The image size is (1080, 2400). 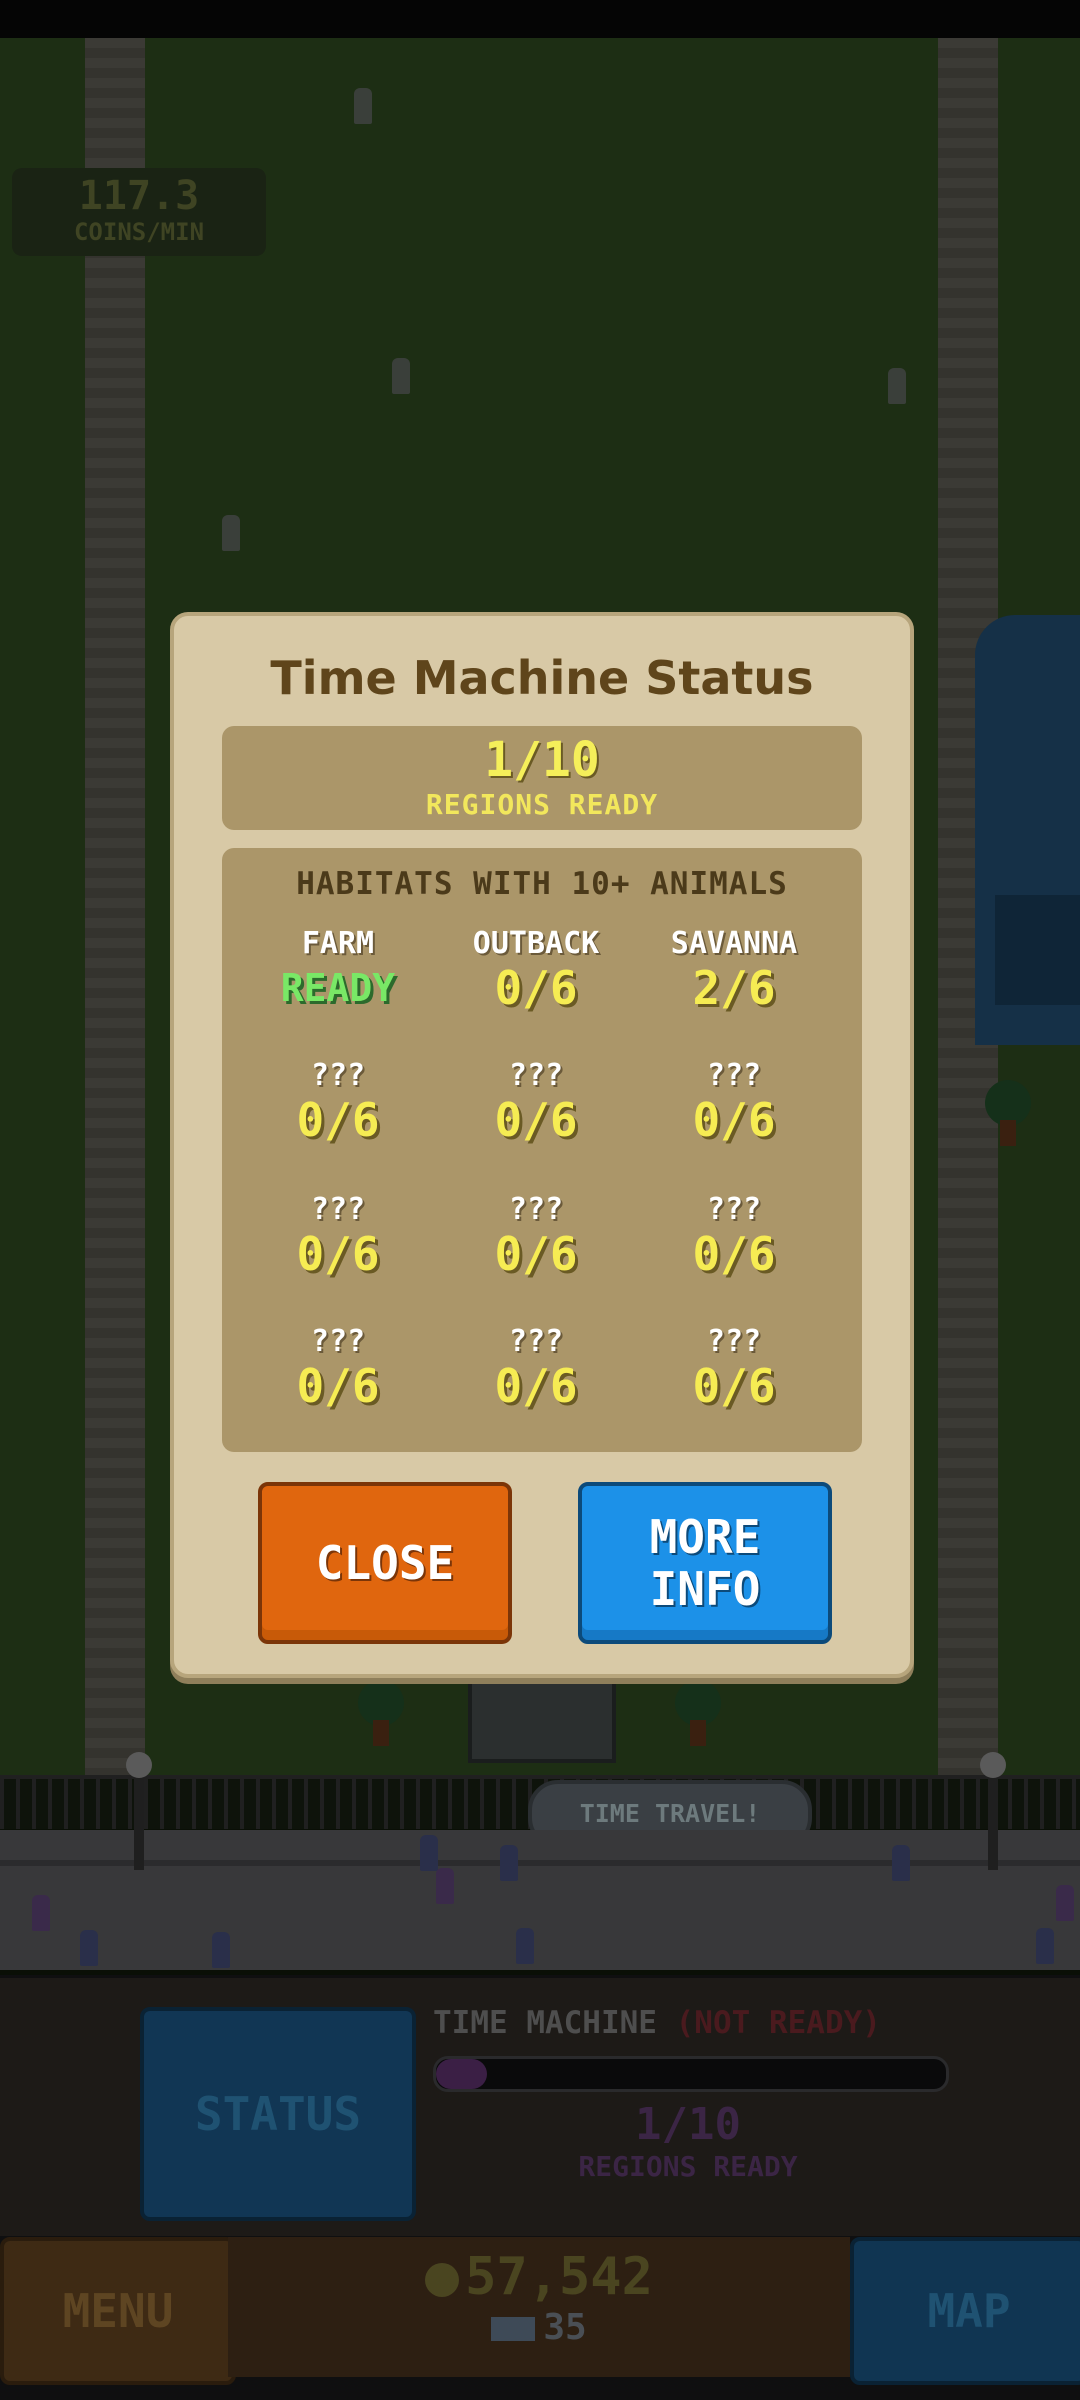 I want to click on regions-ready-box: 1/10 REGIONS READY, so click(x=542, y=778).